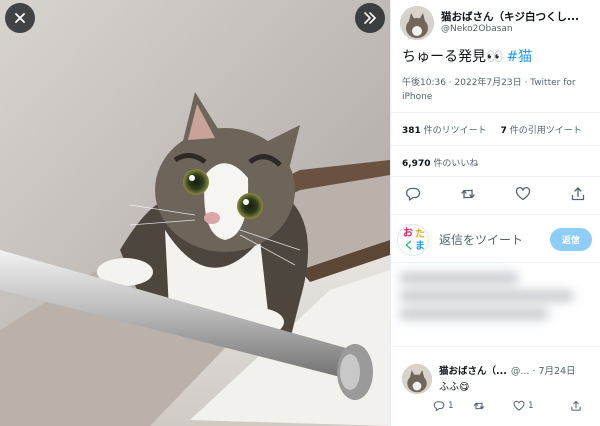 This screenshot has width=600, height=426. What do you see at coordinates (417, 23) in the screenshot?
I see `author-avatar` at bounding box center [417, 23].